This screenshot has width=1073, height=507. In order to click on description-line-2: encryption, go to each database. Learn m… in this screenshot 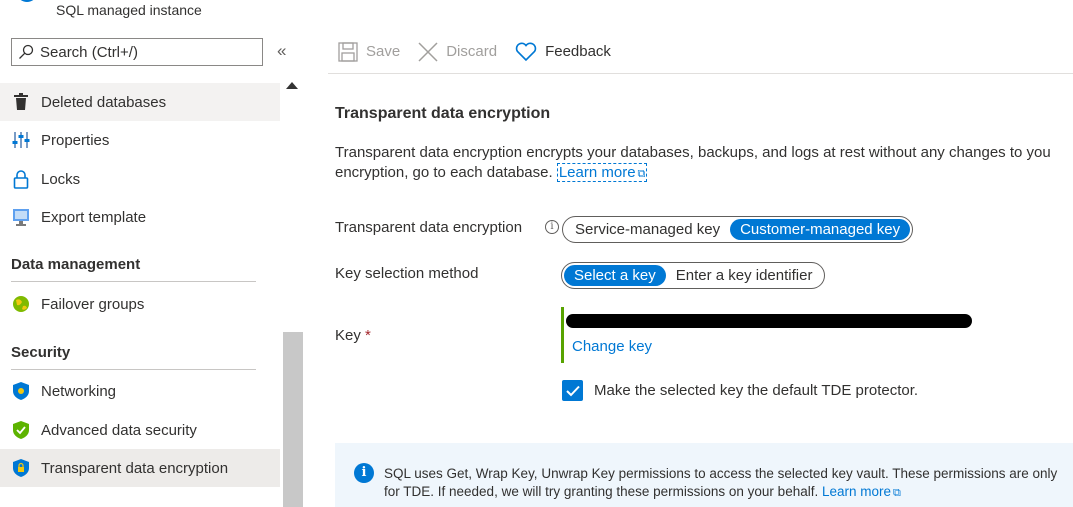, I will do `click(704, 173)`.